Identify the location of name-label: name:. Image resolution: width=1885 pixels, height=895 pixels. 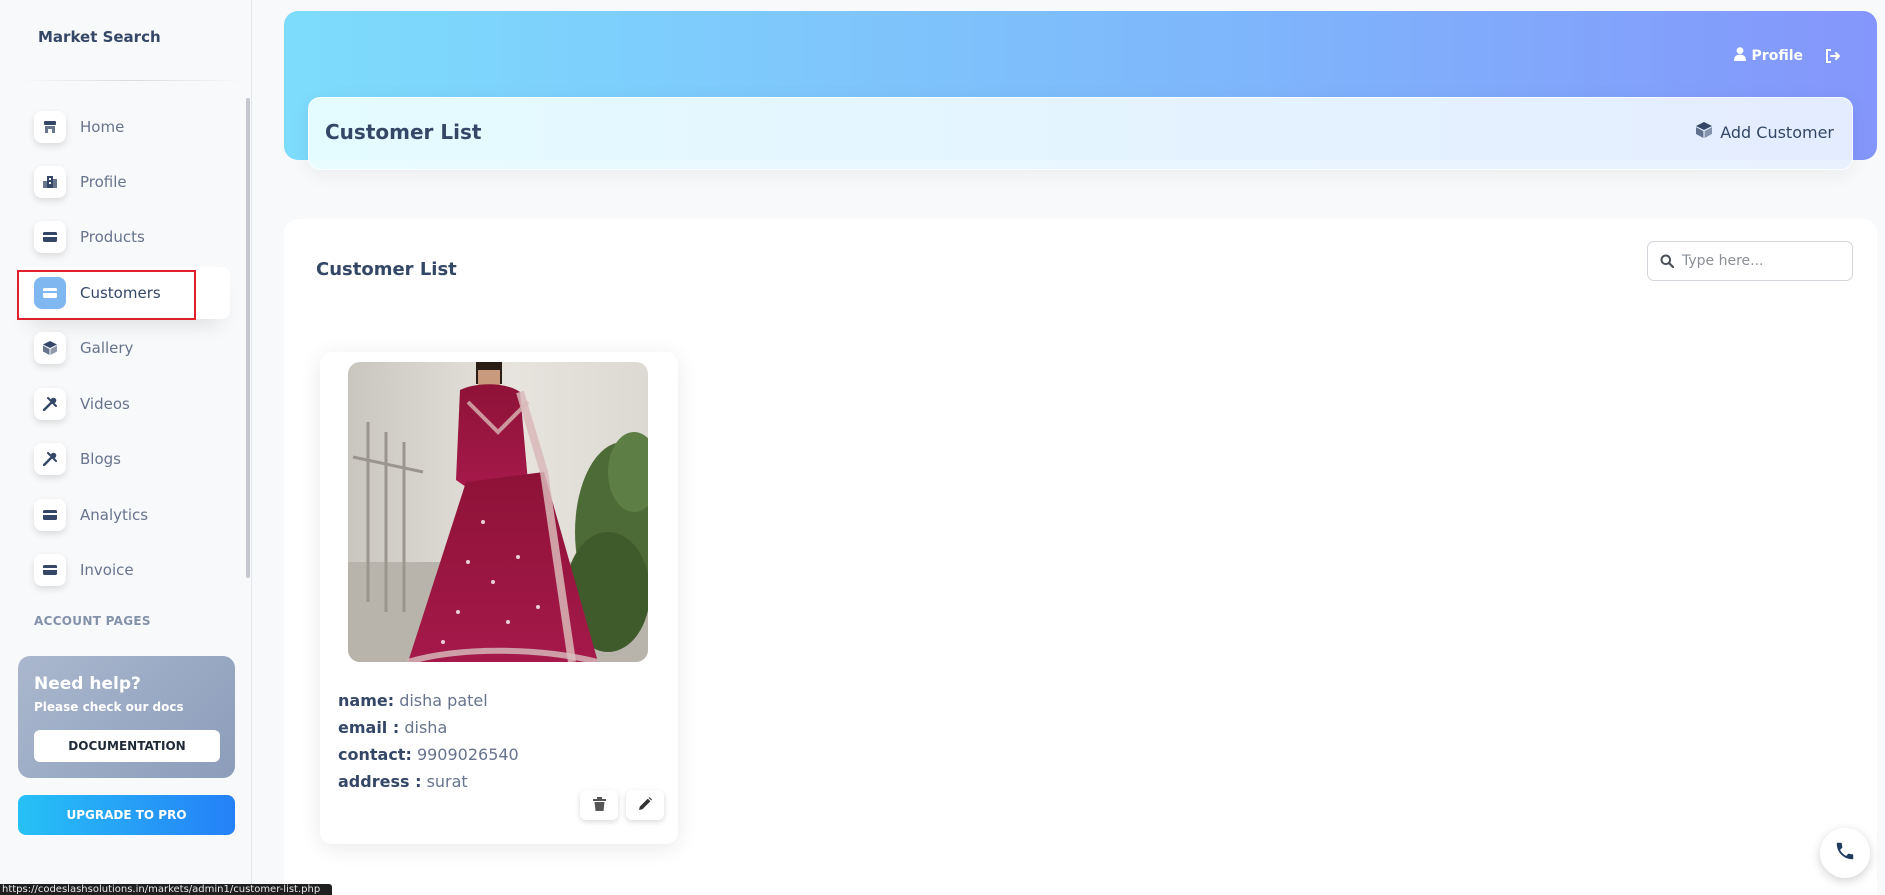
(366, 700).